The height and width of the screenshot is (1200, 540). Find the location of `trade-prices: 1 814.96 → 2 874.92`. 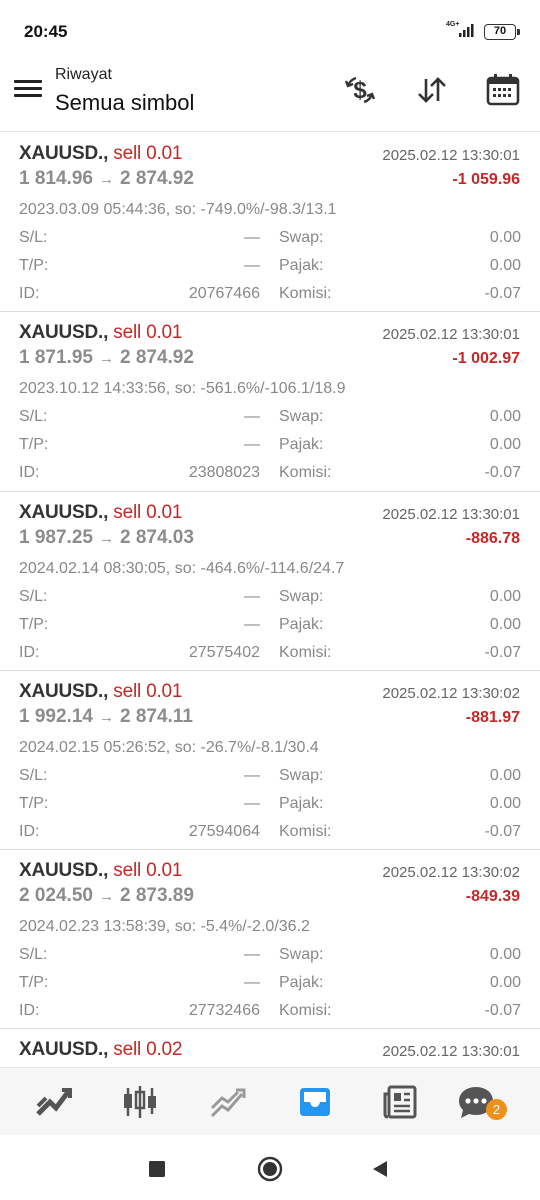

trade-prices: 1 814.96 → 2 874.92 is located at coordinates (106, 178).